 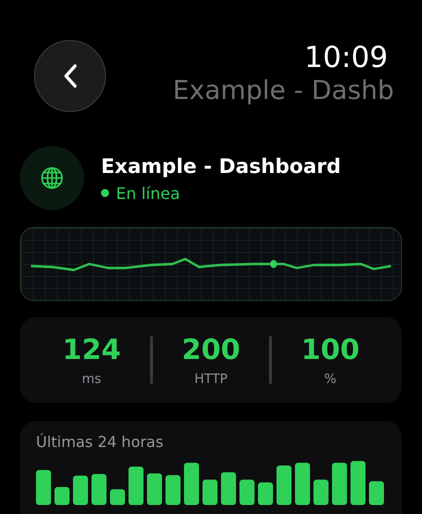 I want to click on stat-unit: %, so click(x=330, y=379).